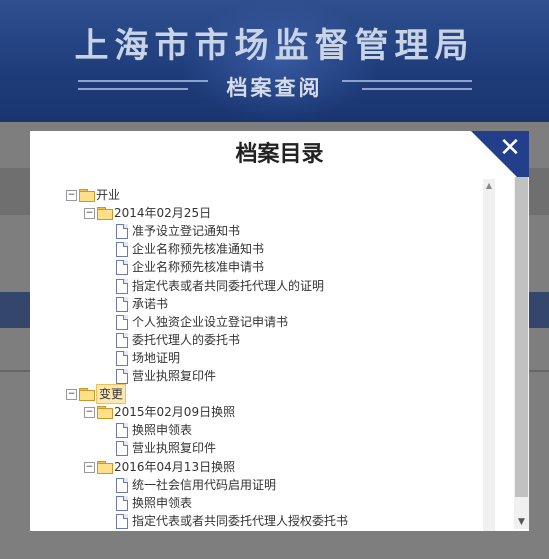  Describe the element at coordinates (286, 249) in the screenshot. I see `tree-doc-row: 企业名称预先核准通知书` at that location.